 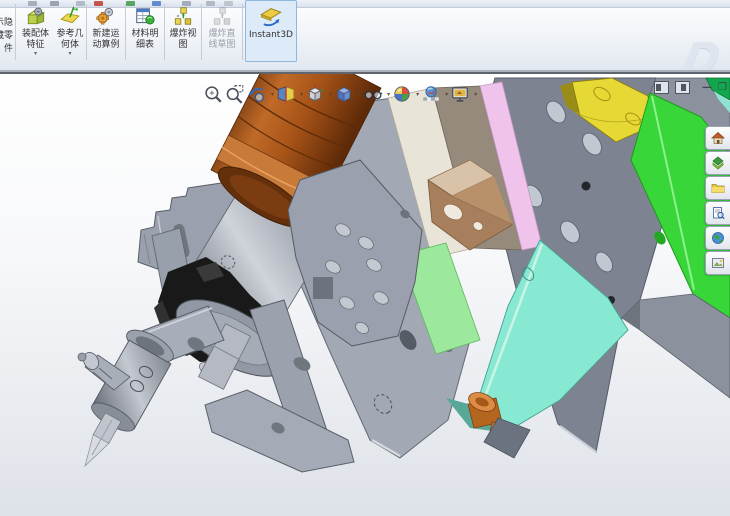 I want to click on explode-line-sketch-icon, so click(x=222, y=16).